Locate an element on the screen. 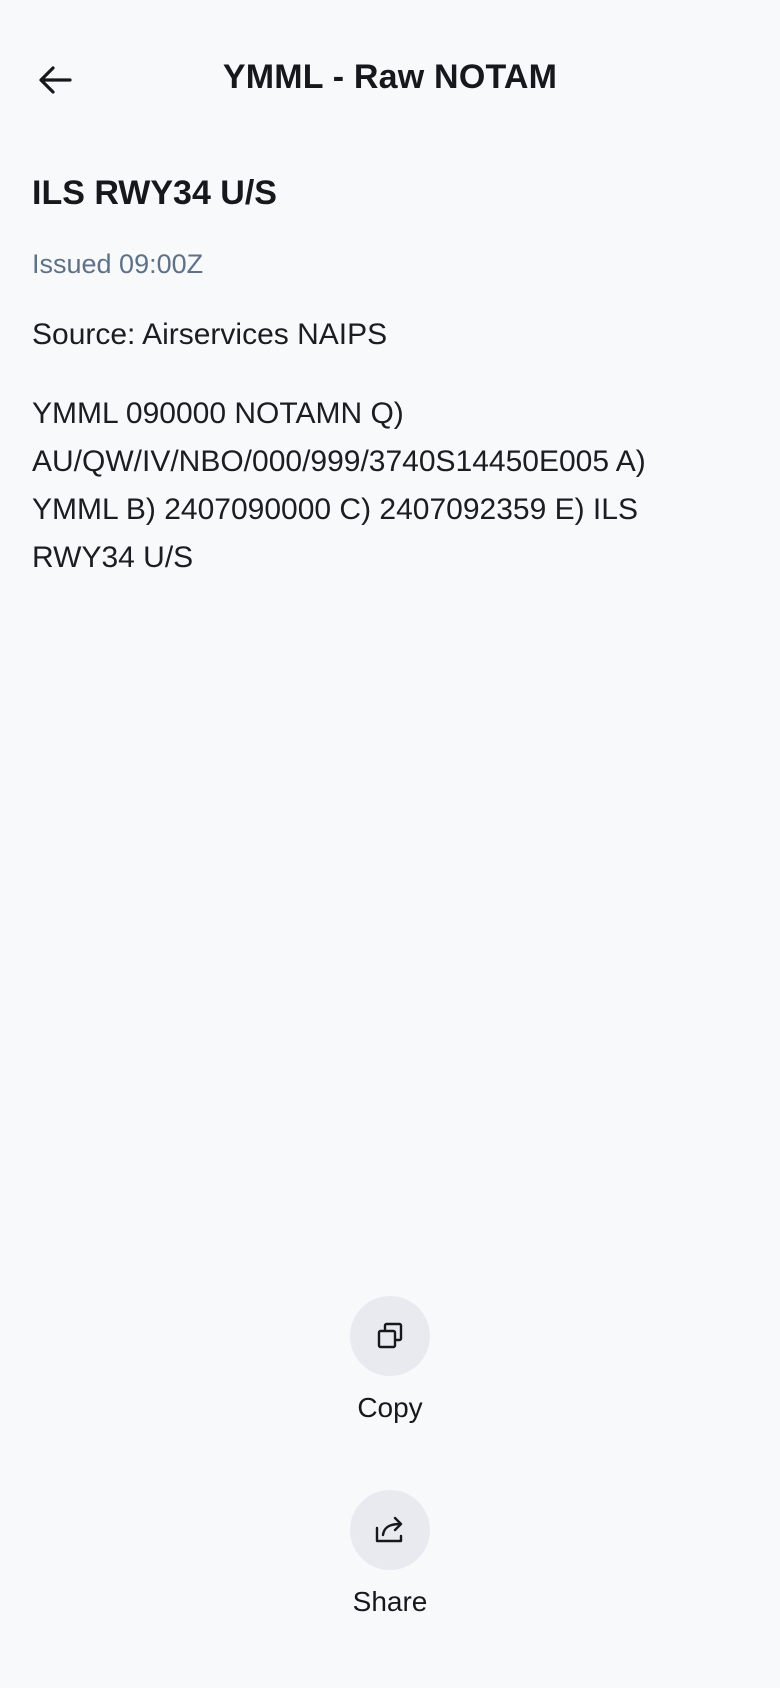 This screenshot has width=780, height=1688. page-title: YMML - Raw NOTAM is located at coordinates (390, 77).